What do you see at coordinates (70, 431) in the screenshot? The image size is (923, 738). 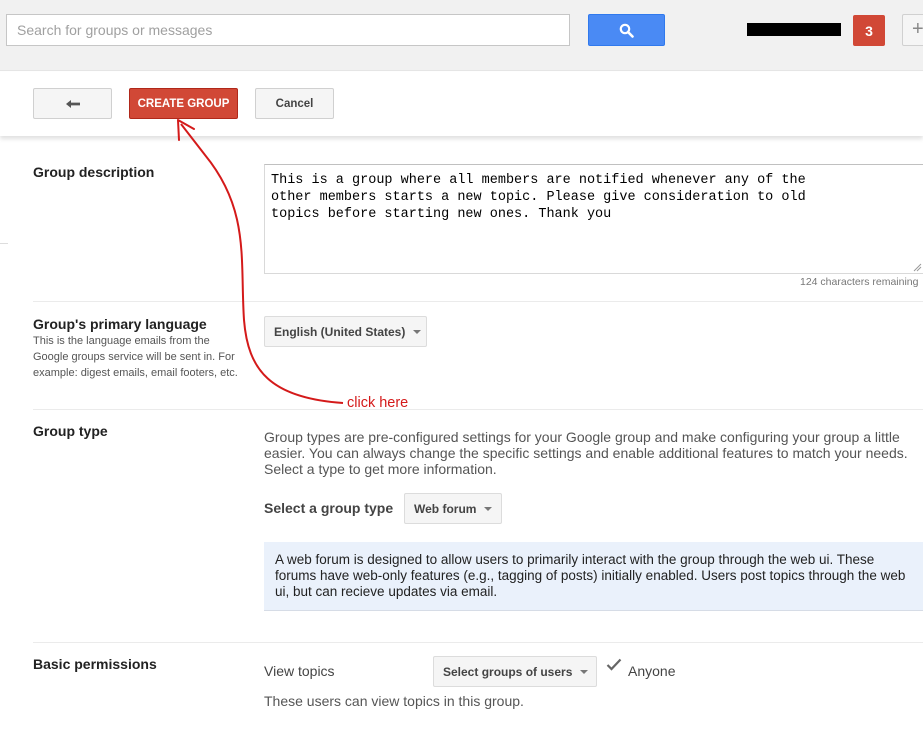 I see `group-type-label: Group type` at bounding box center [70, 431].